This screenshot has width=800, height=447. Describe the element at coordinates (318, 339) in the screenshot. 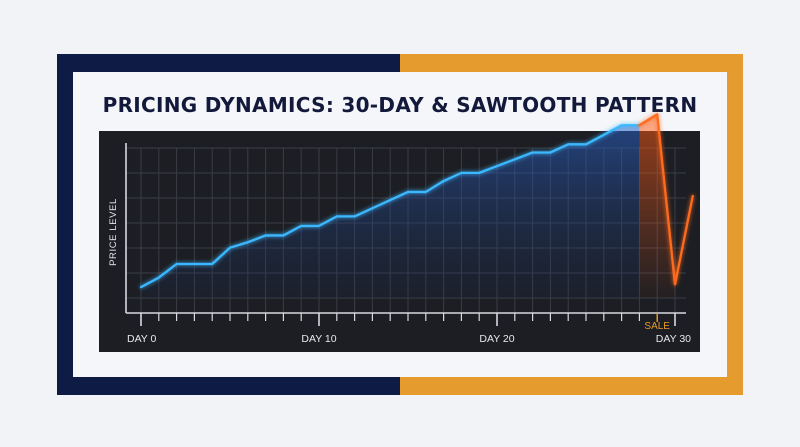

I see `x-tick-label: DAY 10` at that location.